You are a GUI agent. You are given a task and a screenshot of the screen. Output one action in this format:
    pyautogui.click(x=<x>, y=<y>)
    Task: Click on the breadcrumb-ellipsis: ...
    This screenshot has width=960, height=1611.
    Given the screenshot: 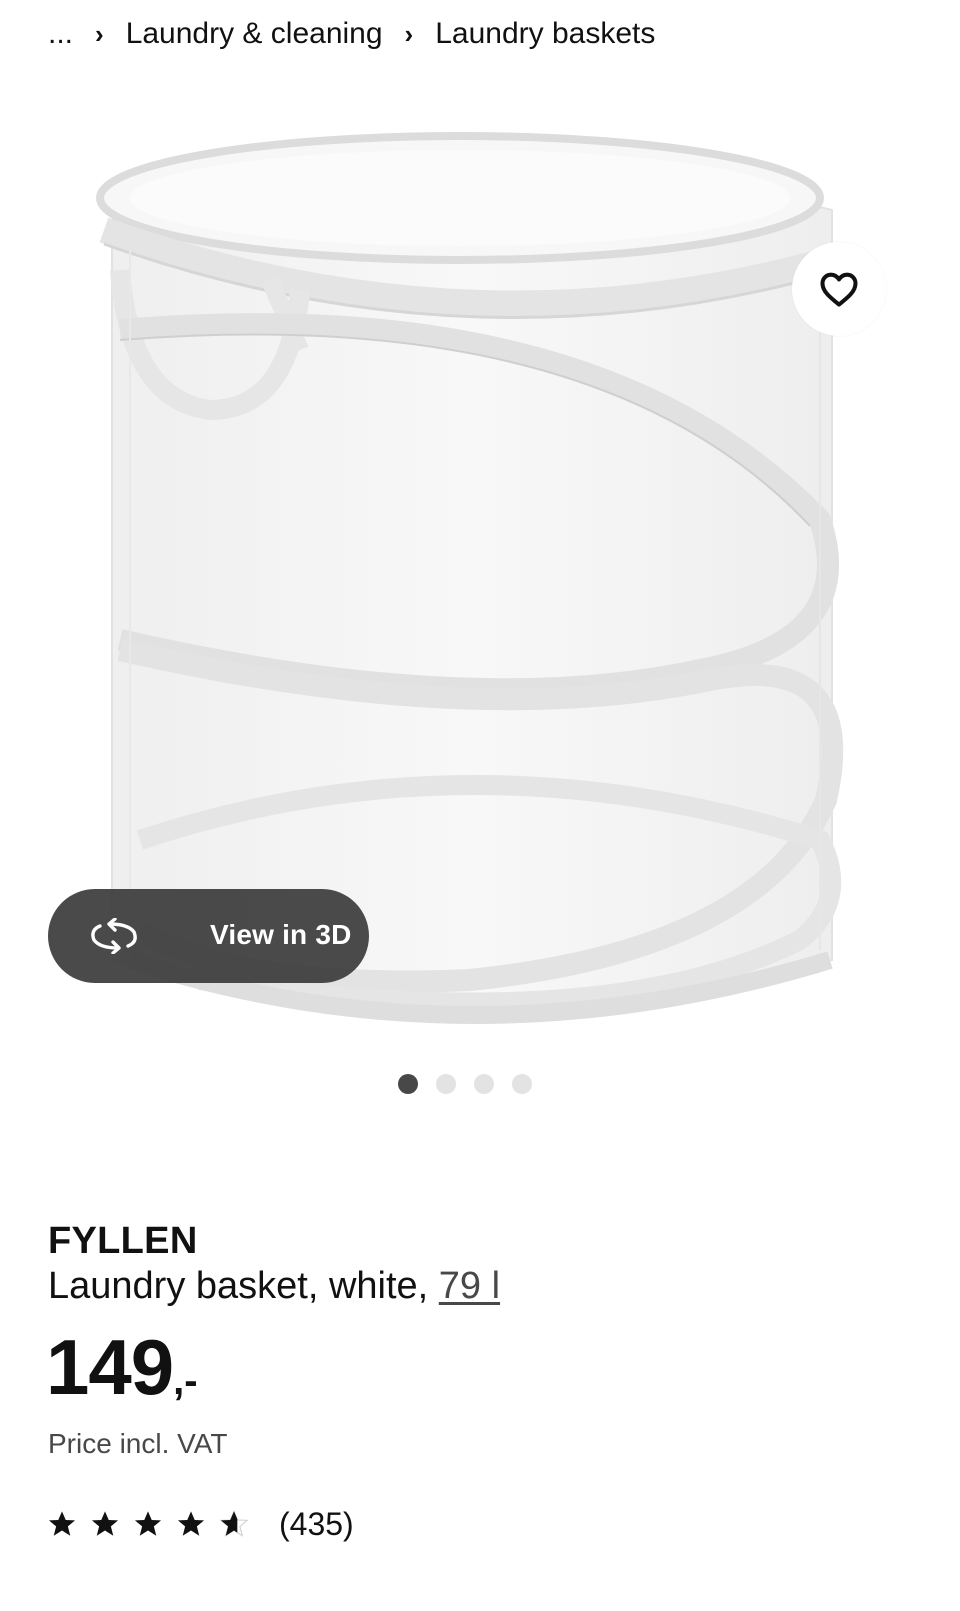 What is the action you would take?
    pyautogui.click(x=60, y=34)
    